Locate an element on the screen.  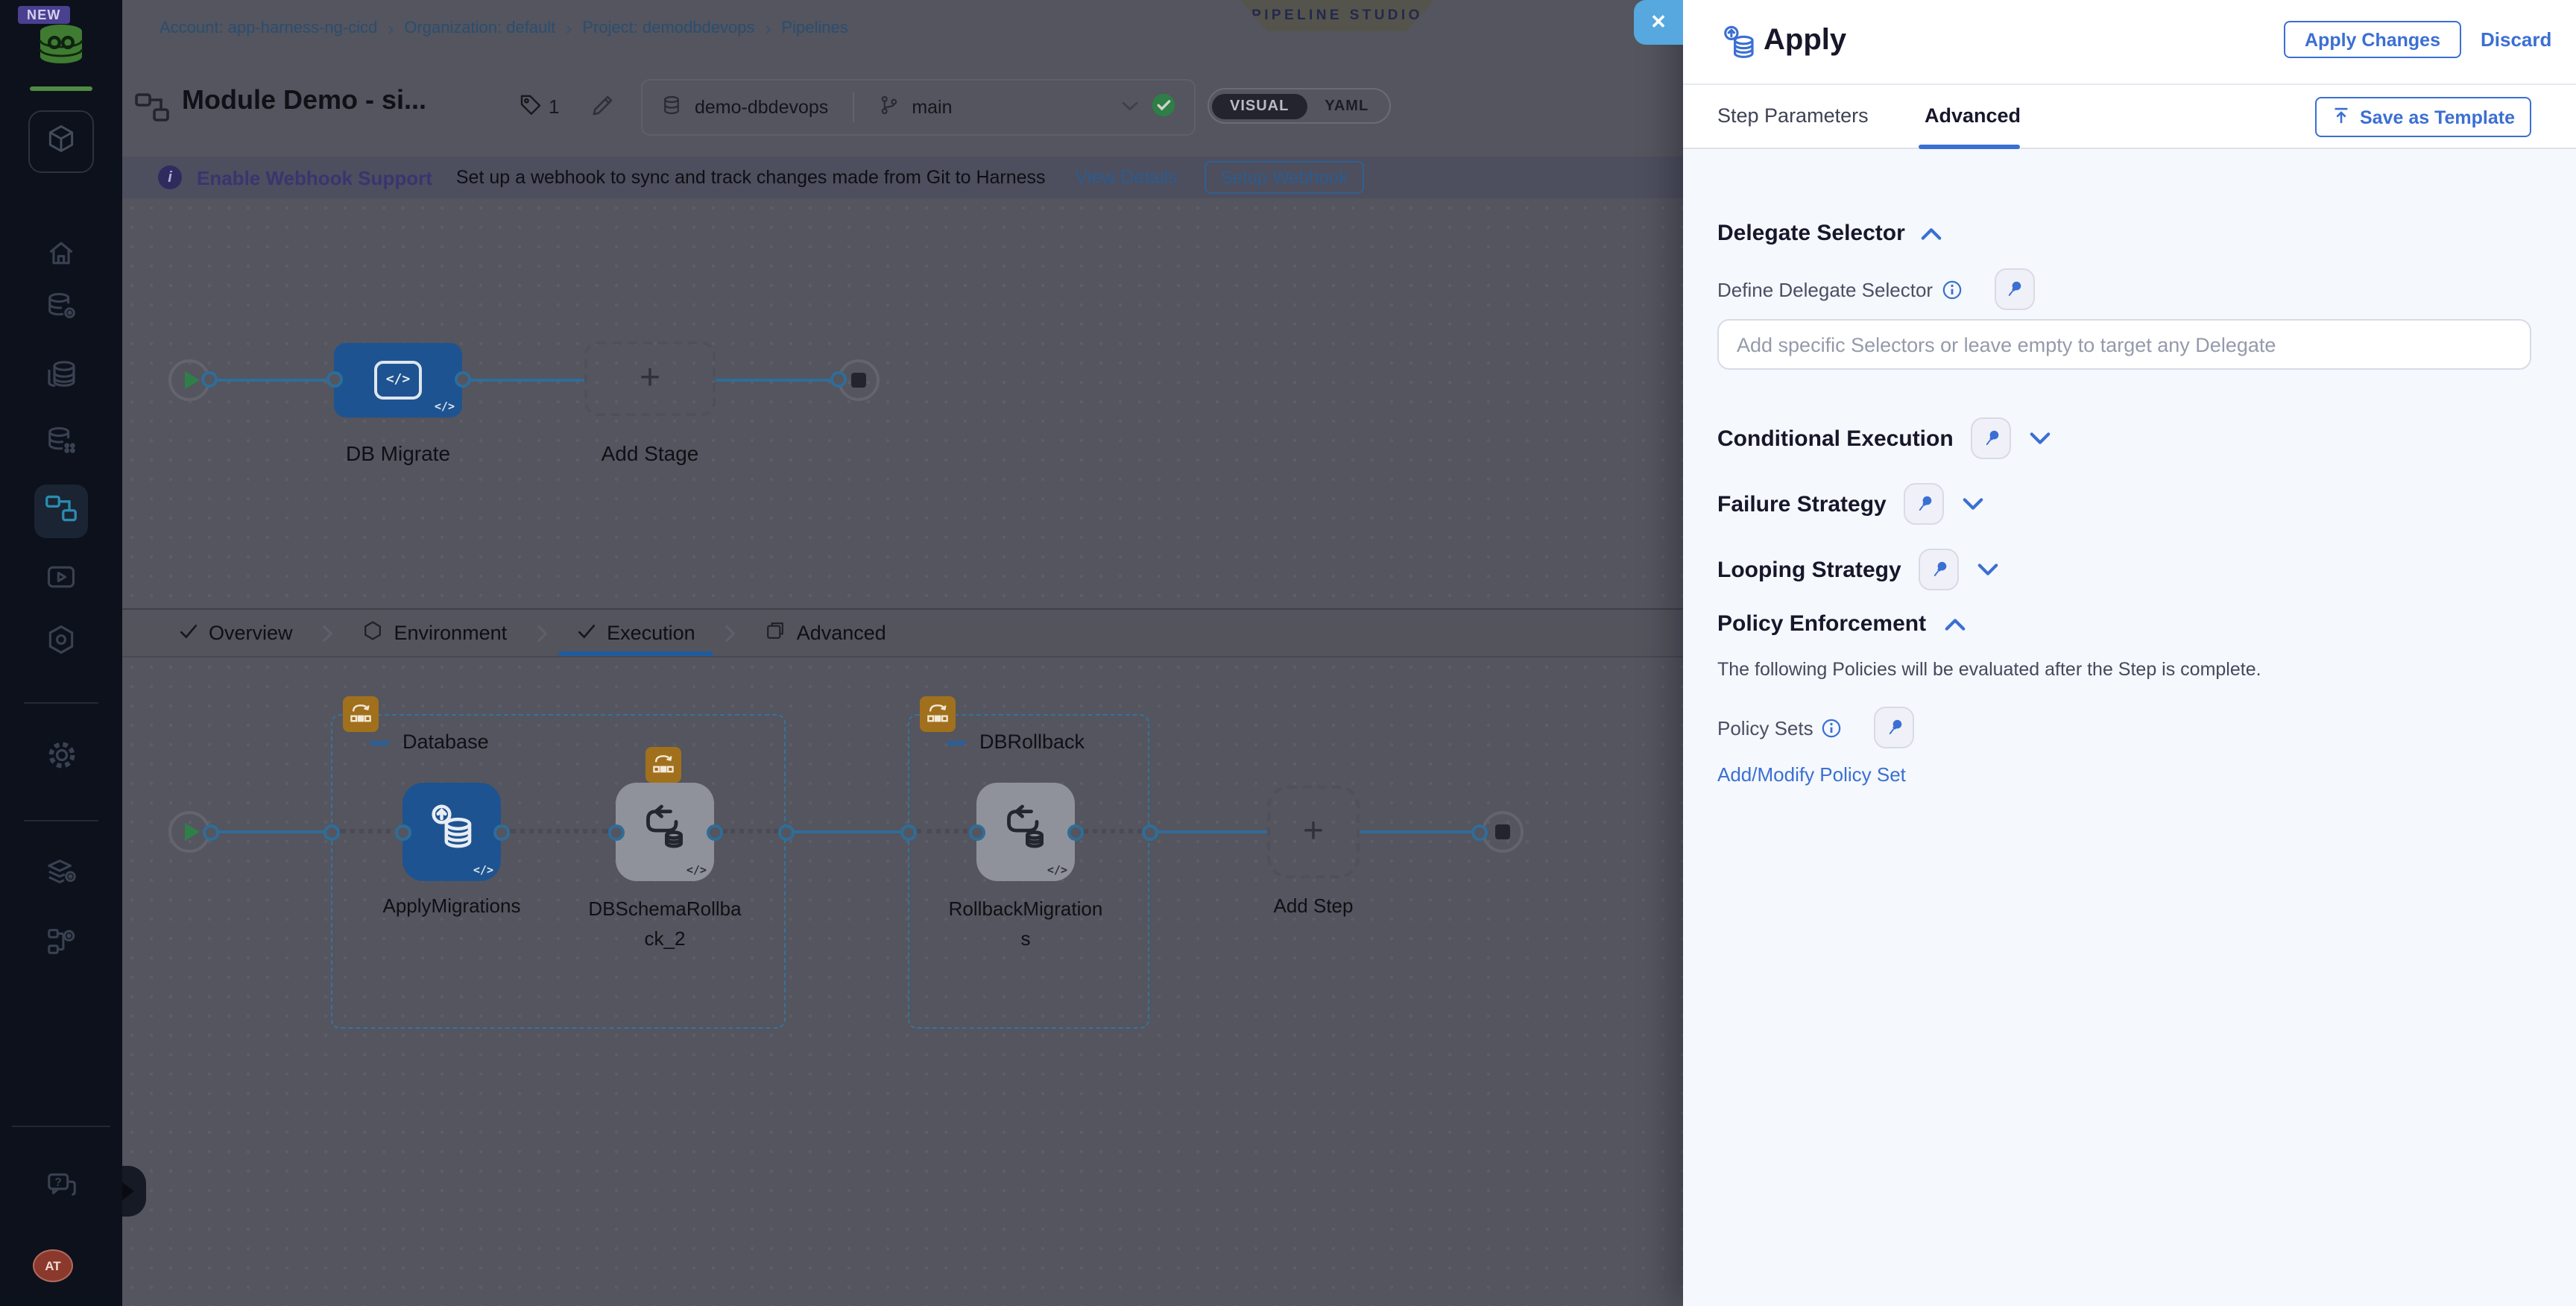
breadcrumb-pipelines: Pipelines is located at coordinates (814, 28).